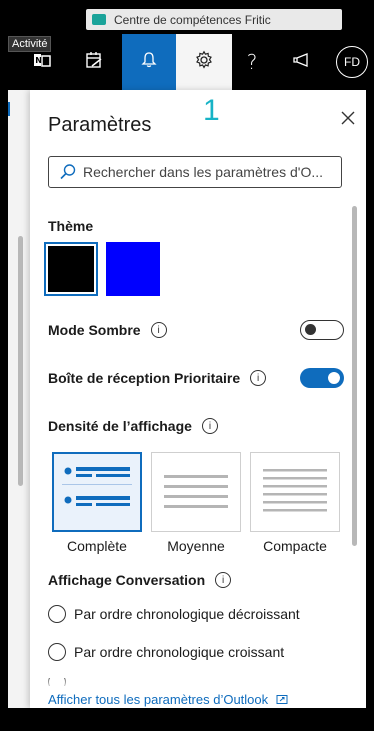 The image size is (374, 731). What do you see at coordinates (71, 226) in the screenshot?
I see `theme-label: Thème` at bounding box center [71, 226].